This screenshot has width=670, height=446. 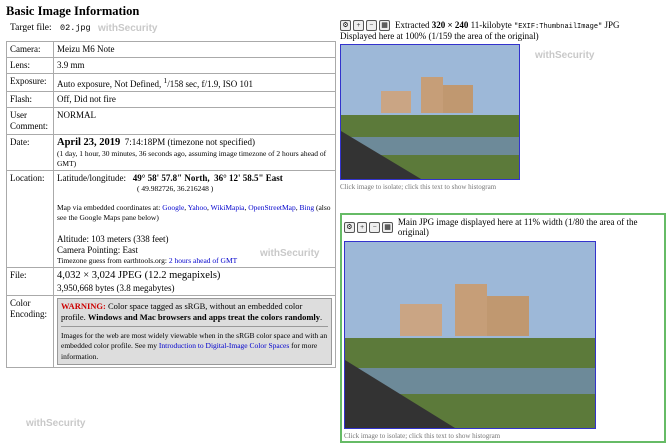 I want to click on lens-value: 3.9 mm, so click(x=194, y=65).